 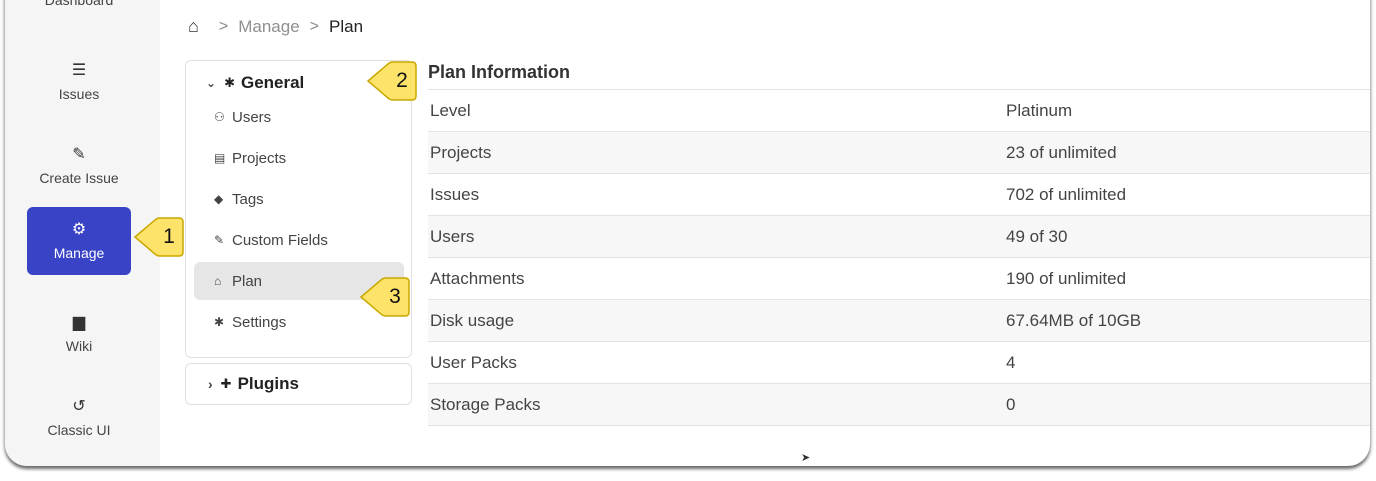 I want to click on pencil-icon: ✎, so click(x=219, y=240).